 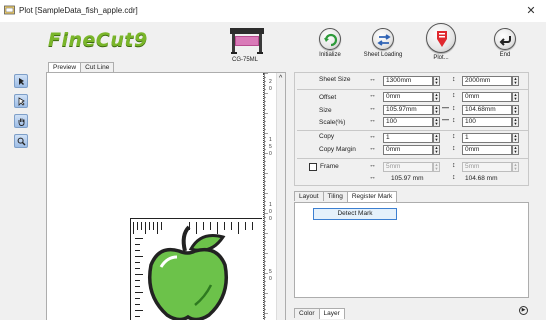 I want to click on return-arrow-icon, so click(x=505, y=39).